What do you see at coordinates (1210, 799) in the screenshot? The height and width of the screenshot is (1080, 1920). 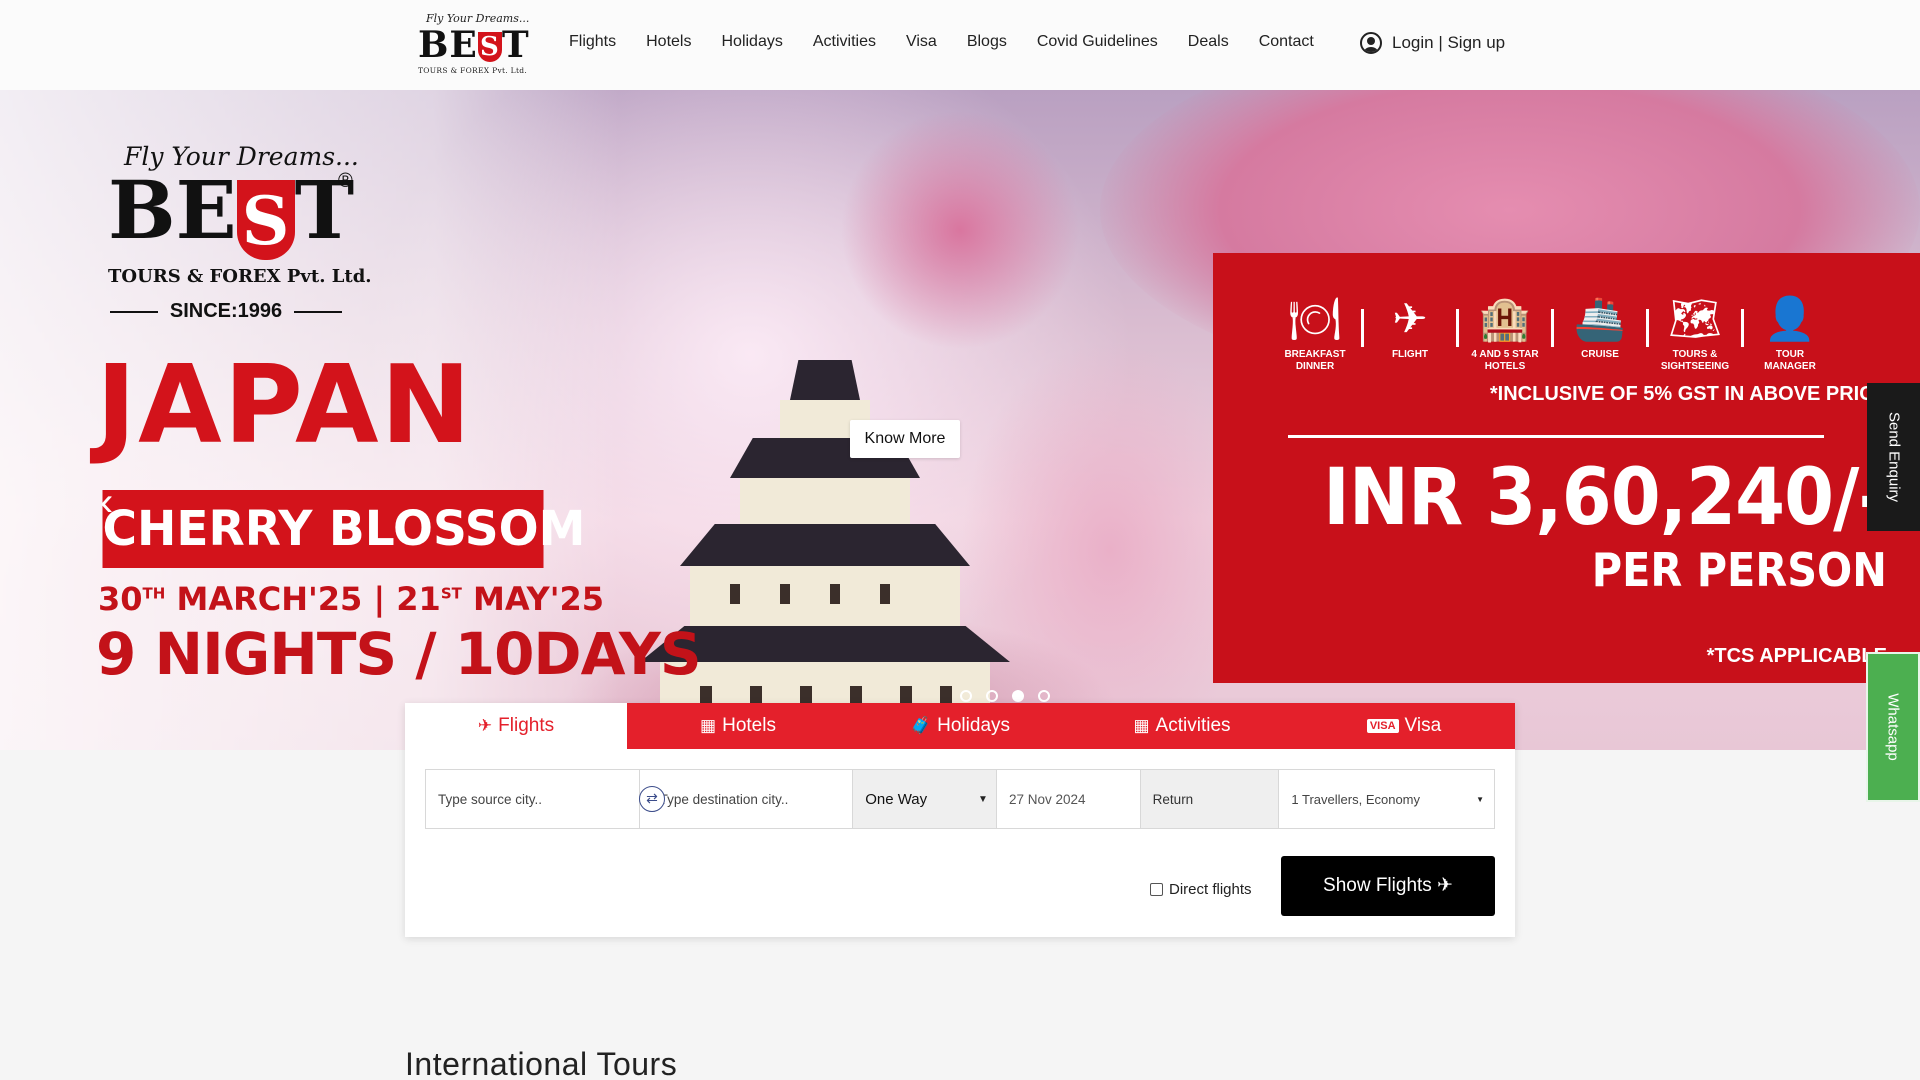 I see `return-date-field: Return` at bounding box center [1210, 799].